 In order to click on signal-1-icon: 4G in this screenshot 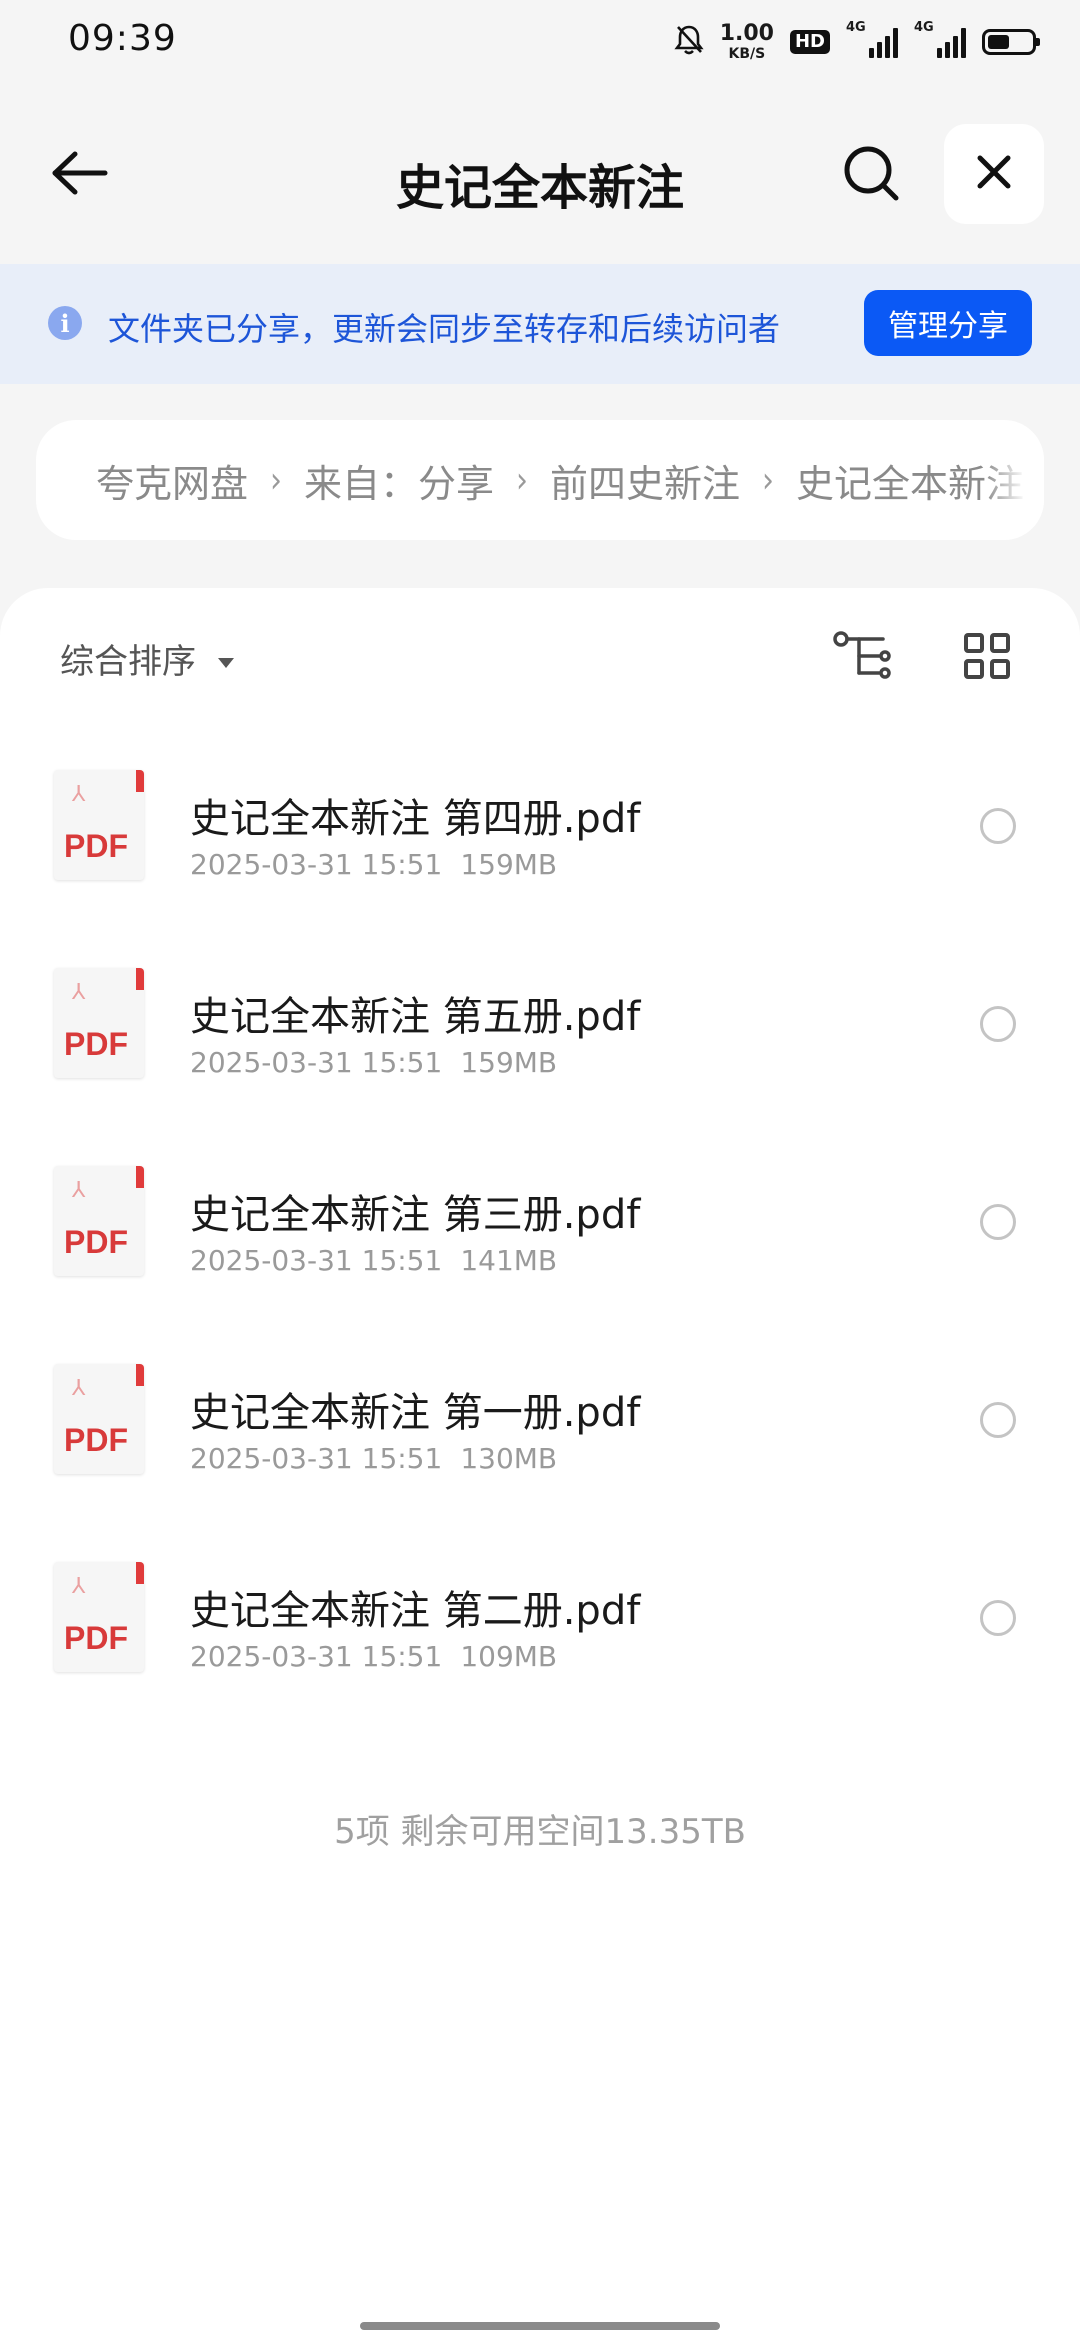, I will do `click(872, 39)`.